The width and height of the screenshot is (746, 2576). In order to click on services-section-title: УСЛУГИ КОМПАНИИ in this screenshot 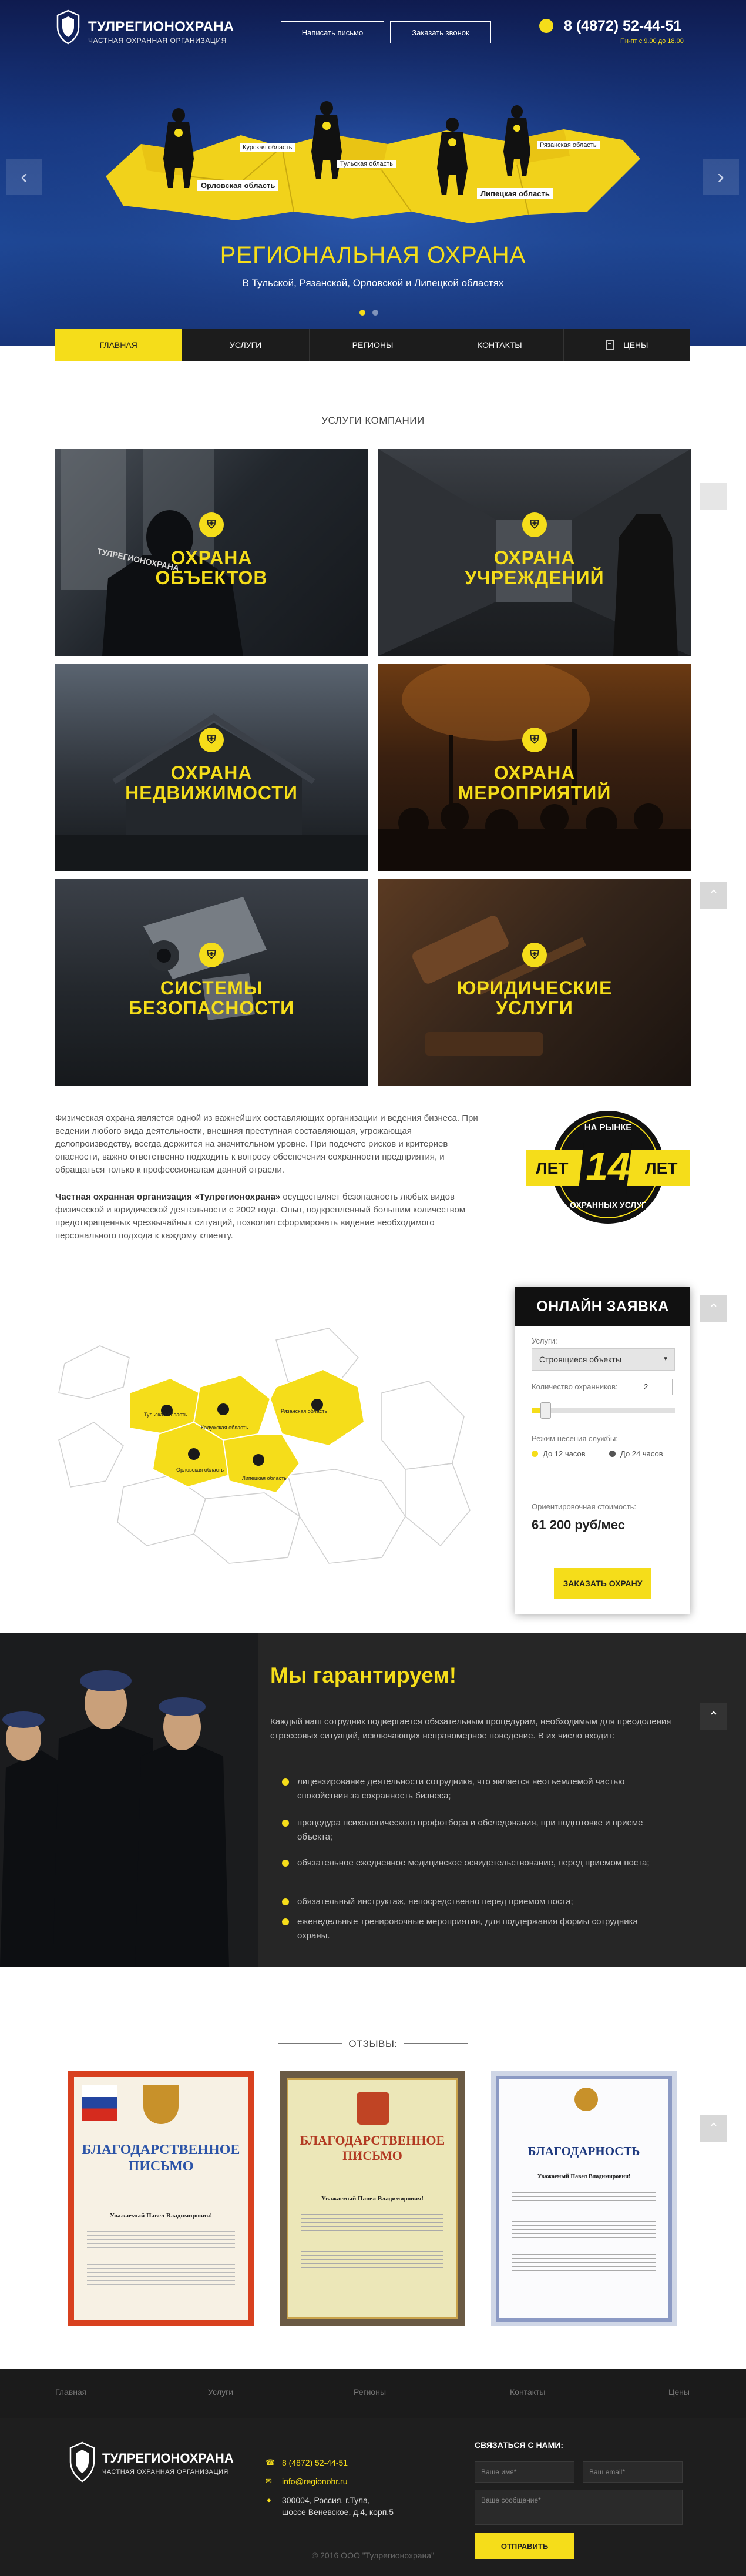, I will do `click(373, 421)`.